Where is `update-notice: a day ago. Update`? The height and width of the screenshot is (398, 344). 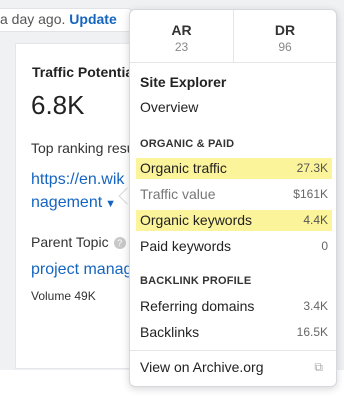
update-notice: a day ago. Update is located at coordinates (66, 20).